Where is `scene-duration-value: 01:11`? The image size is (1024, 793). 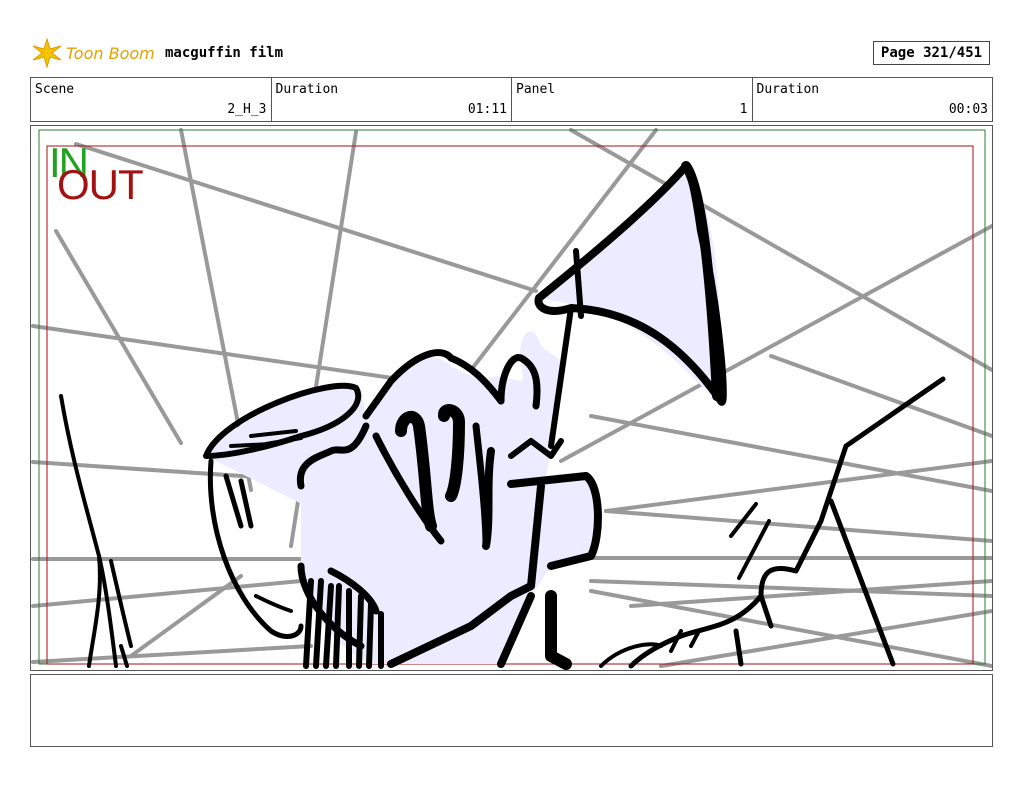 scene-duration-value: 01:11 is located at coordinates (487, 109).